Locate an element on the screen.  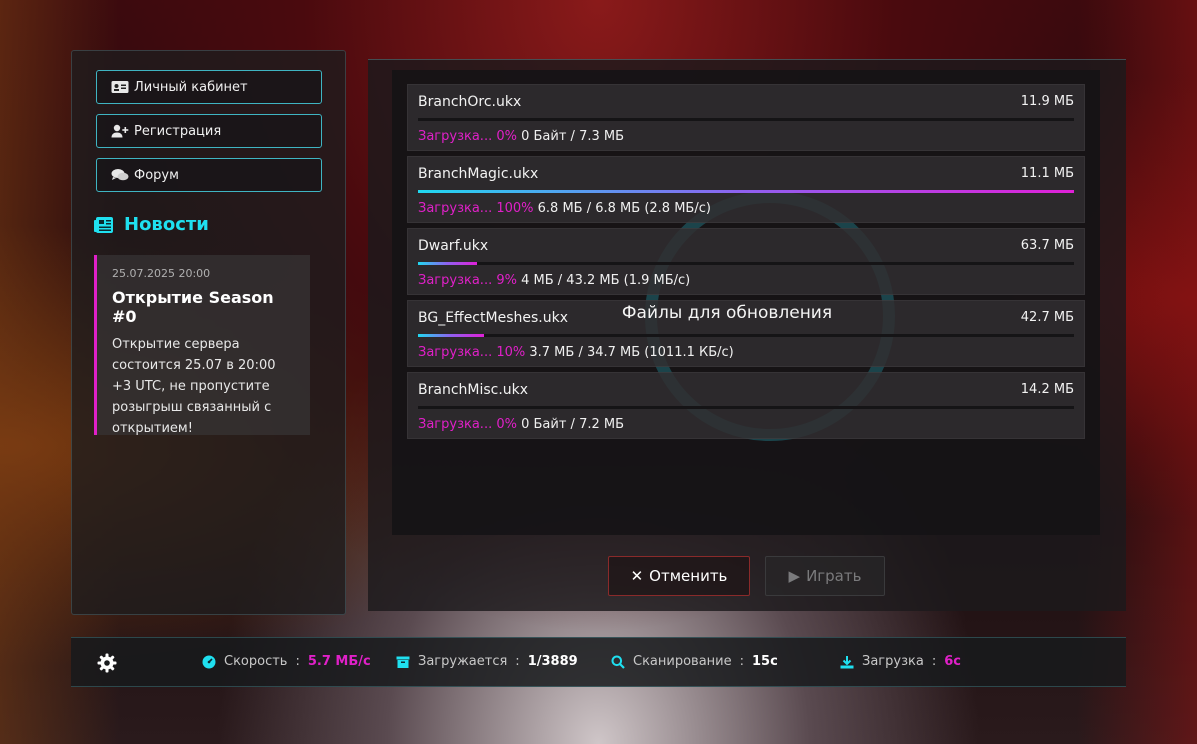
account-button: Личный кабинет is located at coordinates (209, 87).